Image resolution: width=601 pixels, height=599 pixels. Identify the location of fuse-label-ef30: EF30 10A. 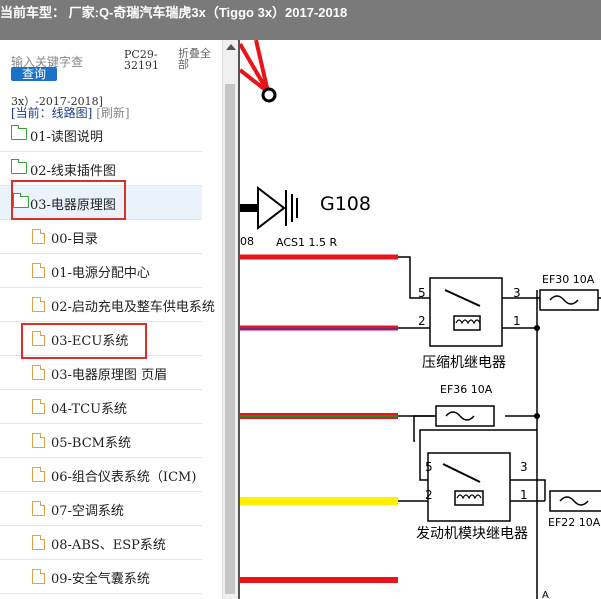
(568, 279).